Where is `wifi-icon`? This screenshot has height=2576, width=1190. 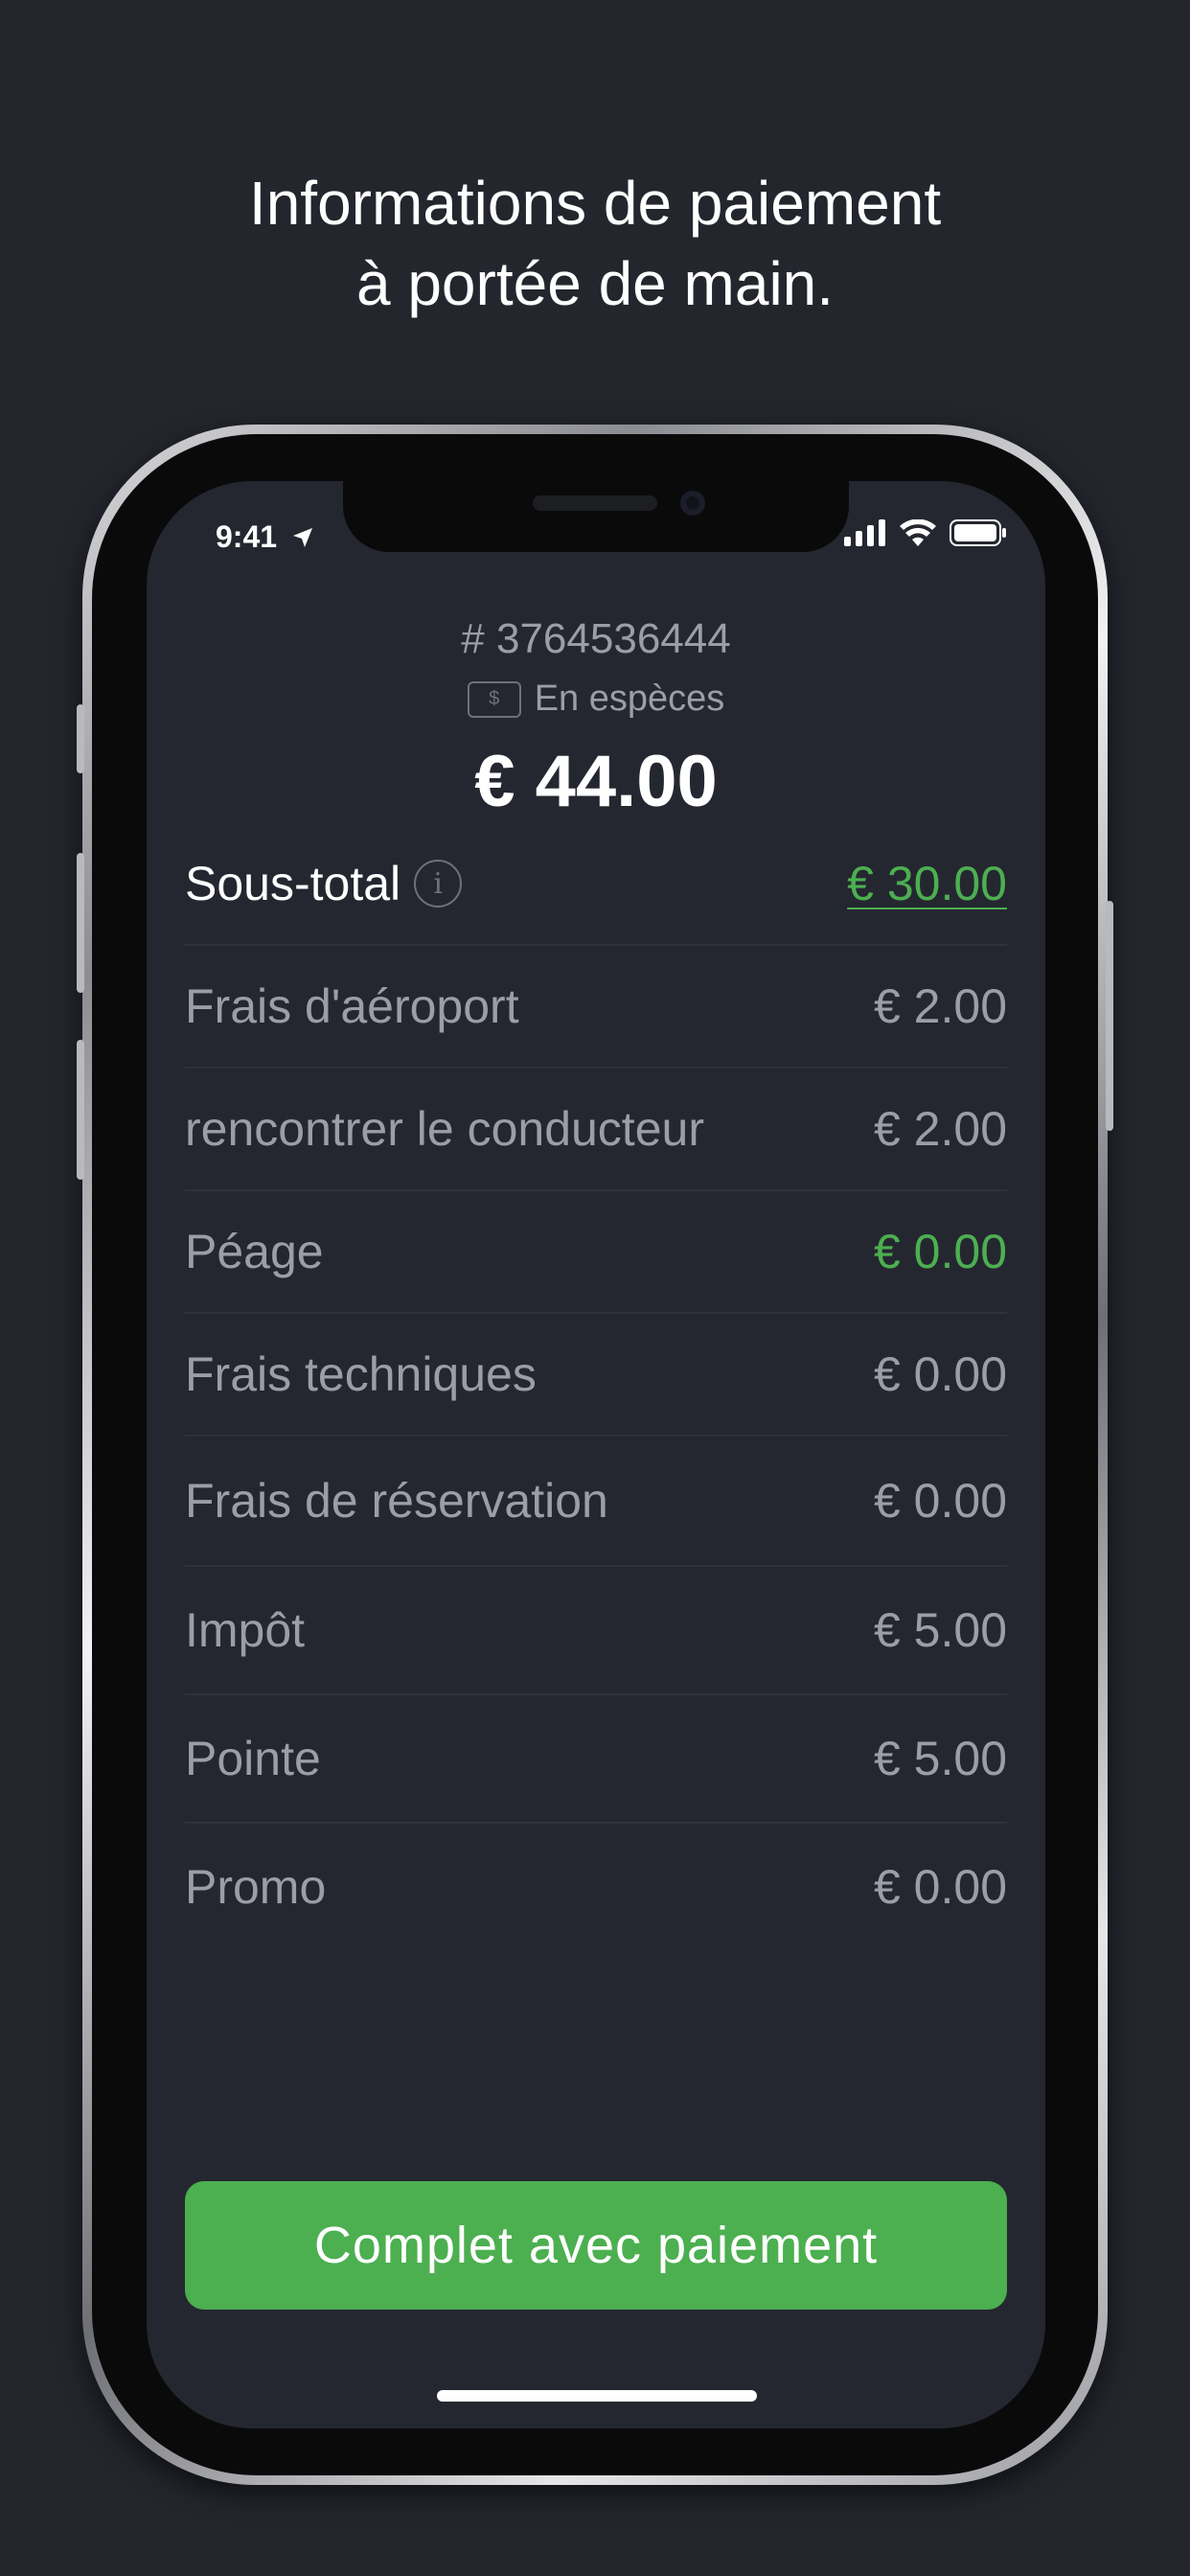 wifi-icon is located at coordinates (918, 532).